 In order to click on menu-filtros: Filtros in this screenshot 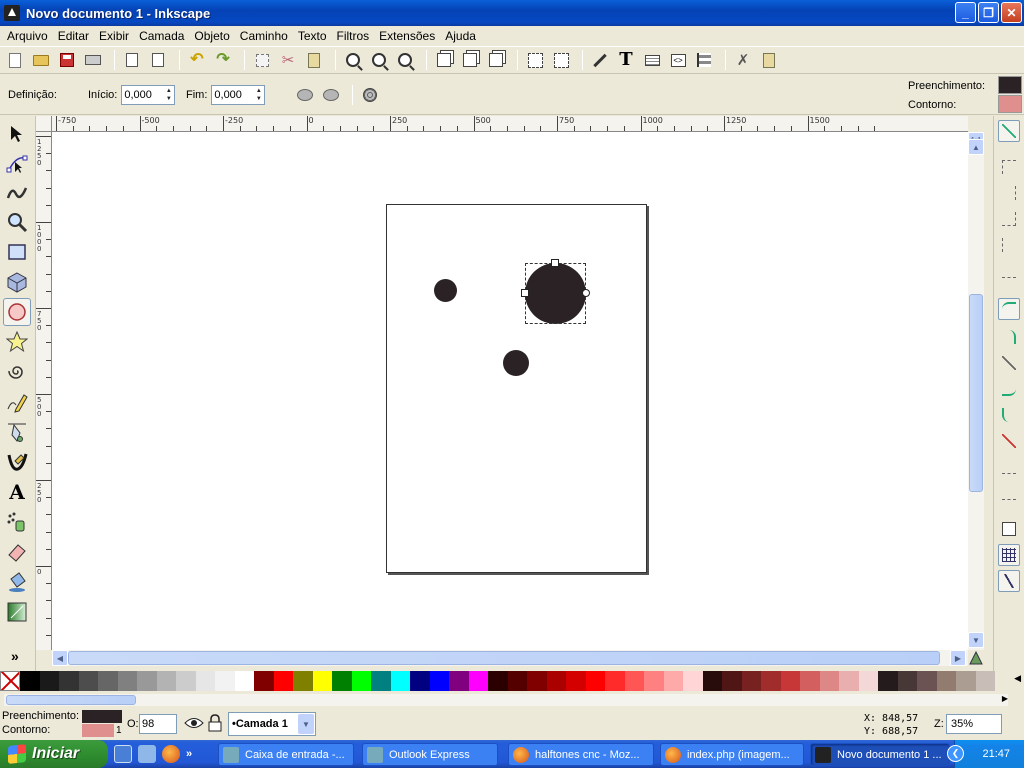, I will do `click(353, 36)`.